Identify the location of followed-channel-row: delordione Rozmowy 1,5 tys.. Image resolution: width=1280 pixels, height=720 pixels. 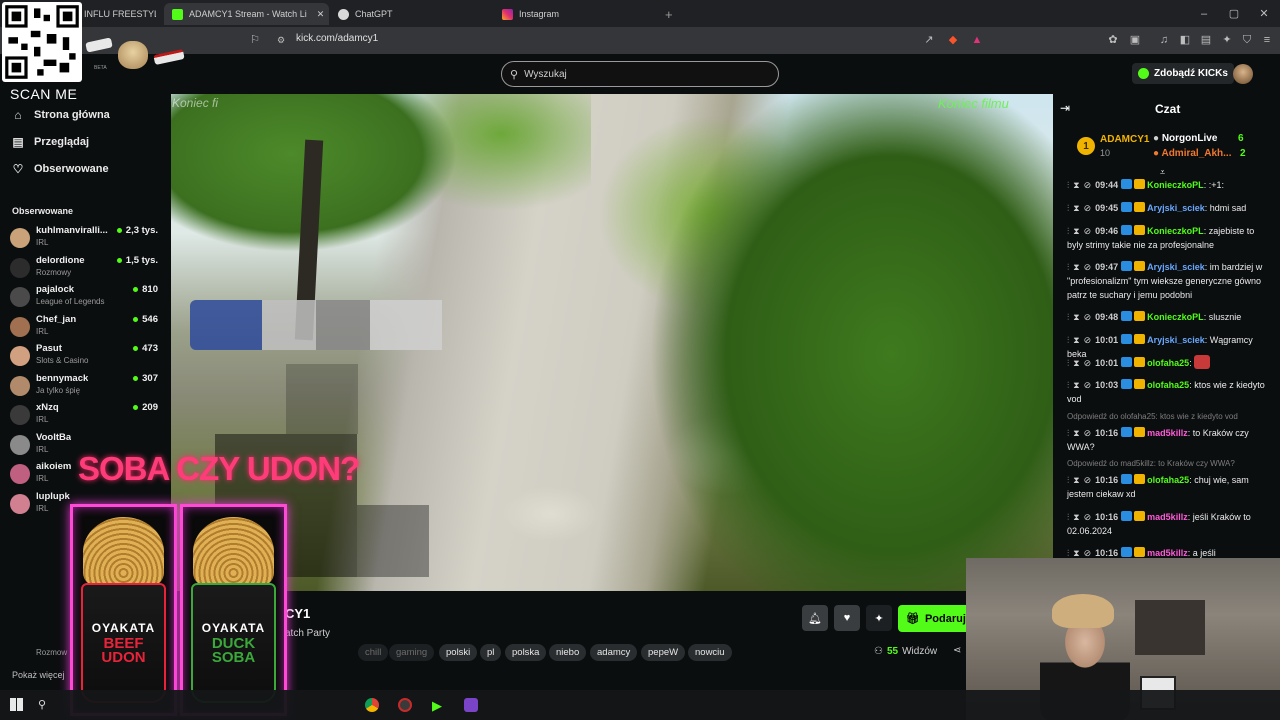
(86, 269).